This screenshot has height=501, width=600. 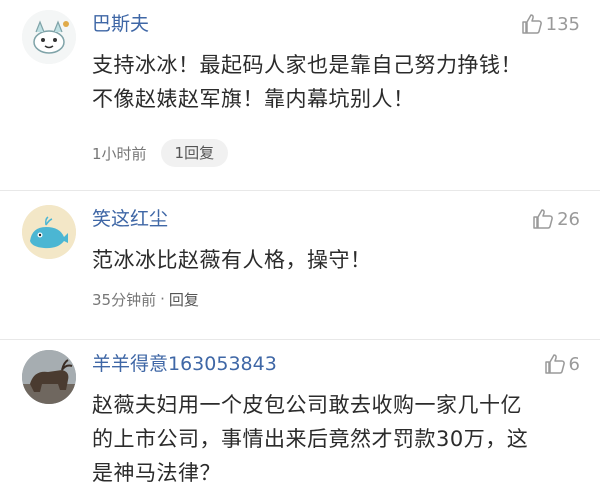 I want to click on reply-button: 回复, so click(x=184, y=299).